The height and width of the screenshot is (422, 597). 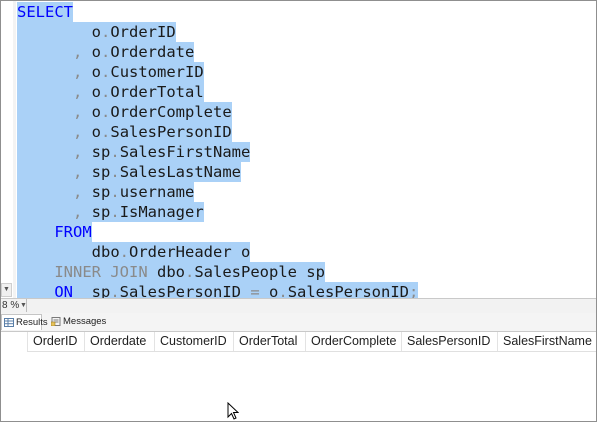 I want to click on column-header: CustomerID, so click(x=193, y=341).